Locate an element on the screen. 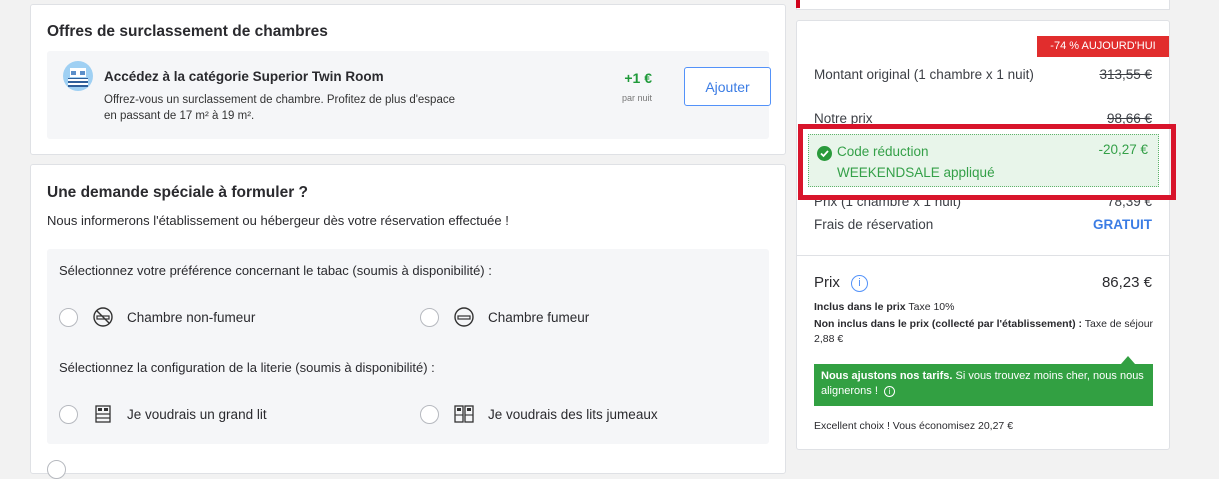  discount-badge: -74 % AUJOURD'HUI is located at coordinates (1103, 46).